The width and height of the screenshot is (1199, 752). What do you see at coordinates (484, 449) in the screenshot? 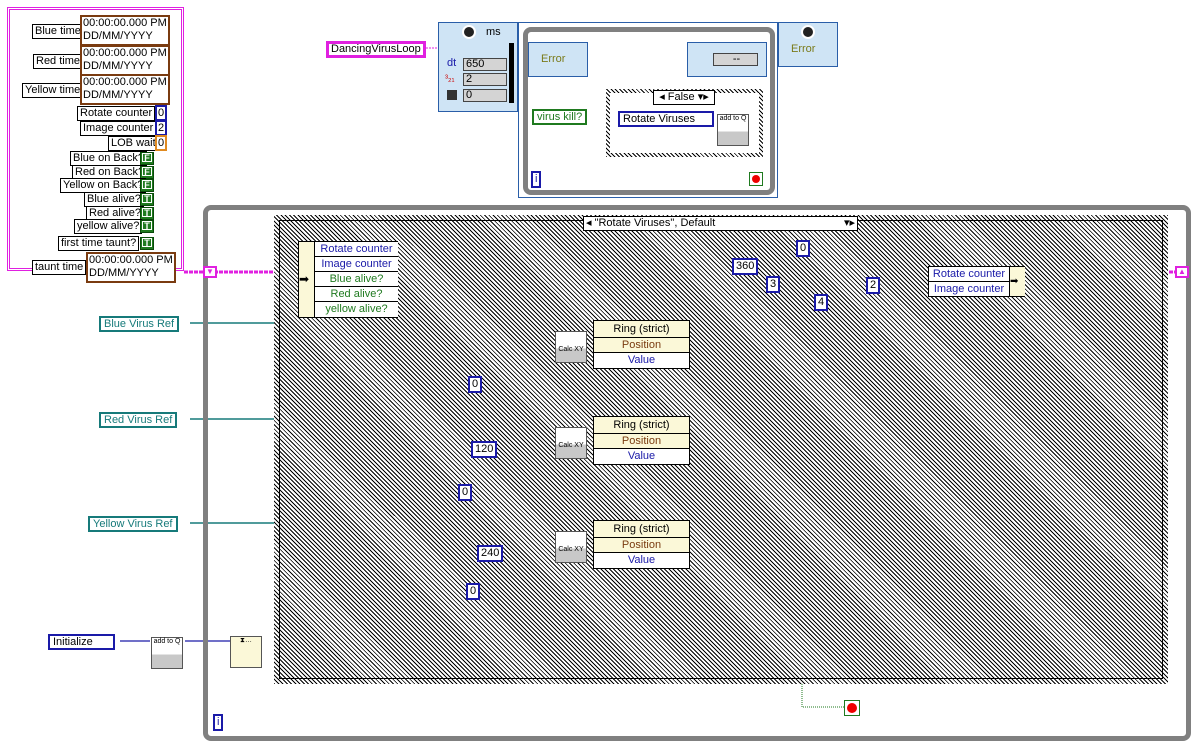
I see `const-120: 120` at bounding box center [484, 449].